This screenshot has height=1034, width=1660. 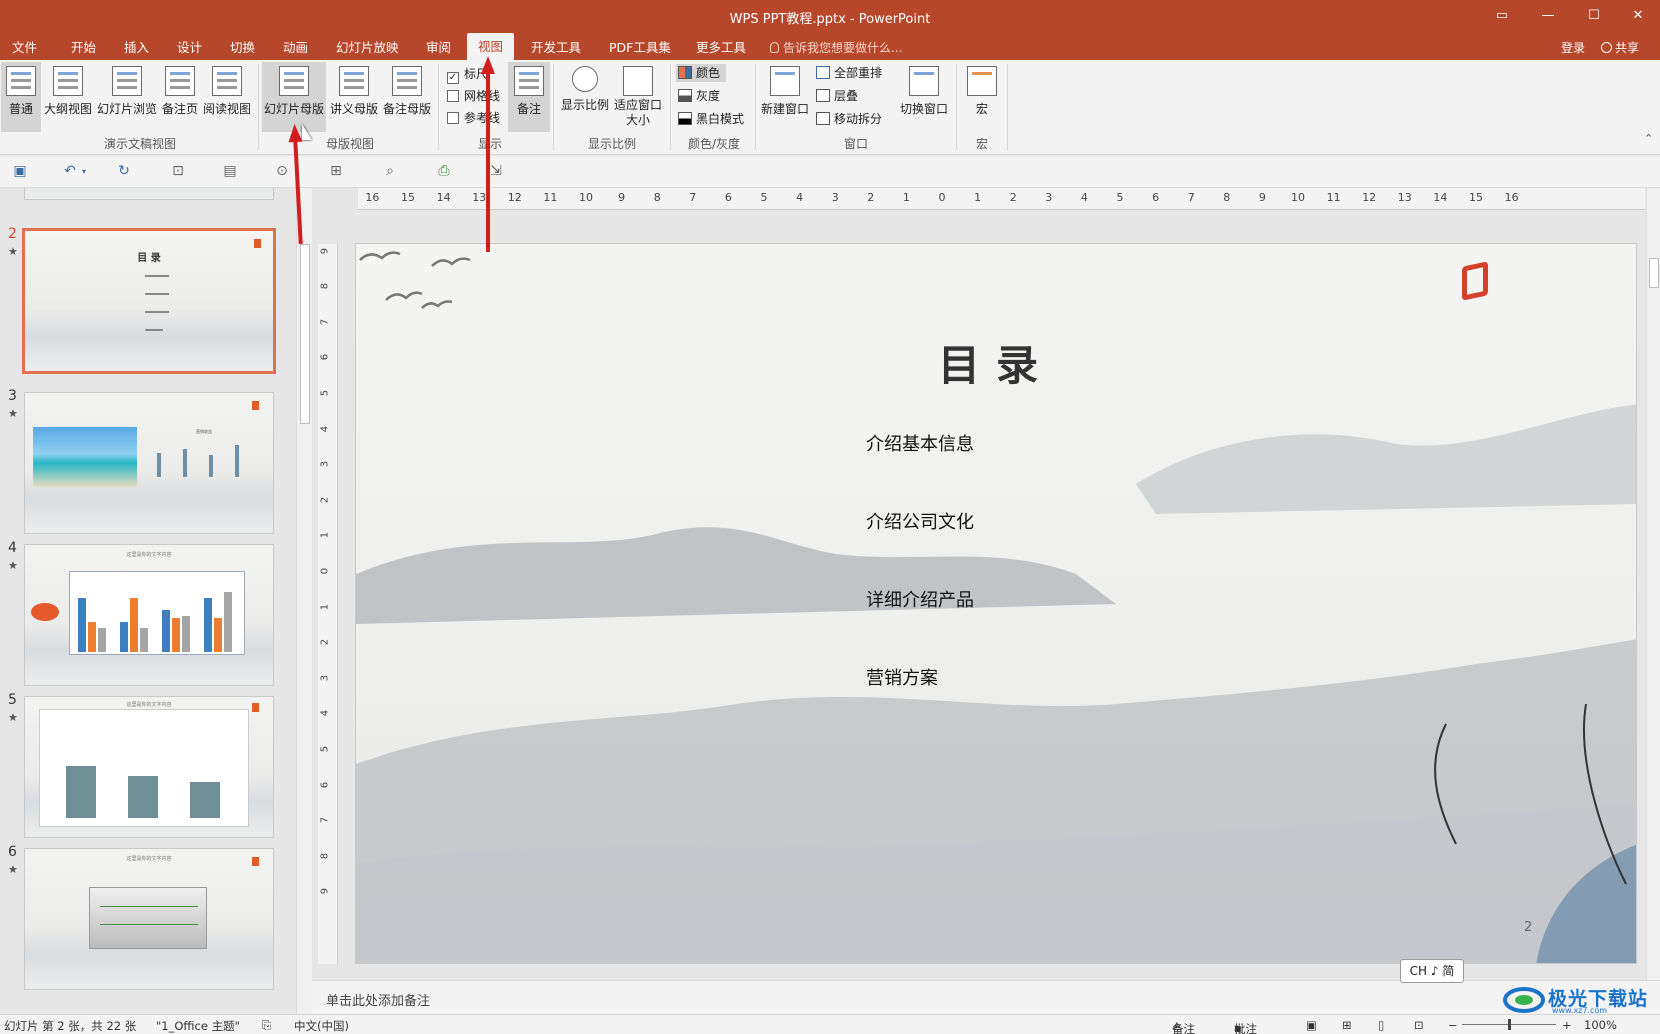 What do you see at coordinates (1432, 971) in the screenshot?
I see `ime-indicator: CH ♪ 简` at bounding box center [1432, 971].